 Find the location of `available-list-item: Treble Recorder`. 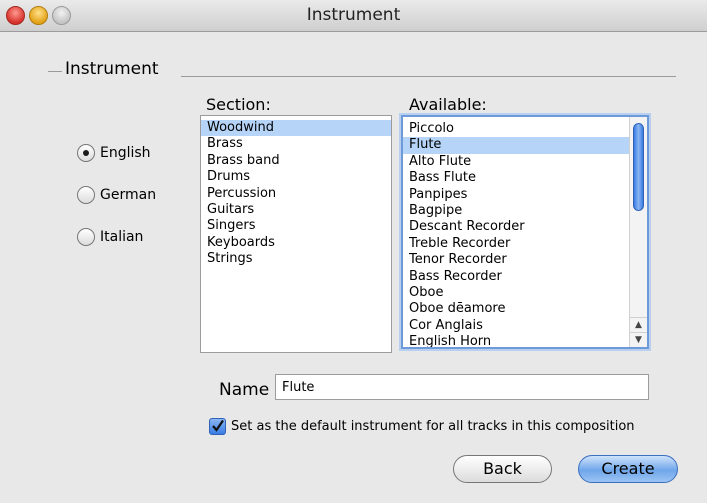

available-list-item: Treble Recorder is located at coordinates (525, 244).